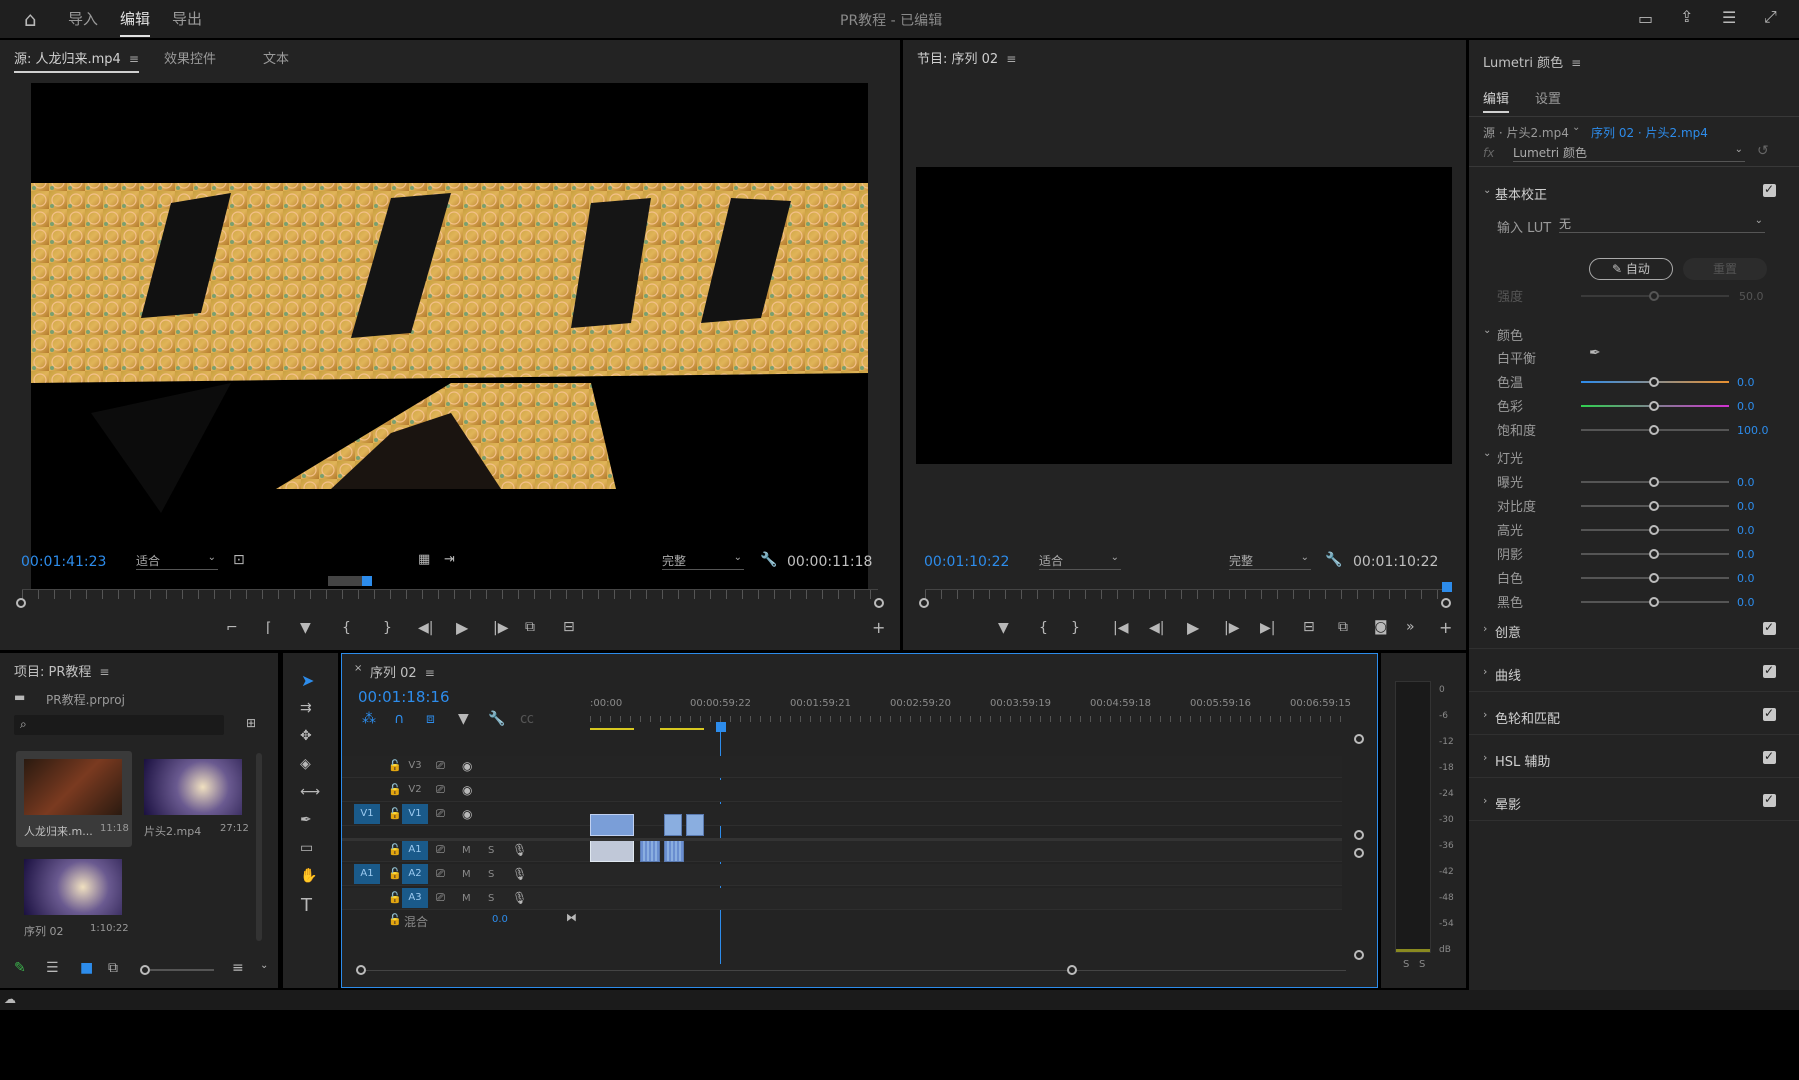  What do you see at coordinates (1075, 628) in the screenshot?
I see `mark-out-icon: }` at bounding box center [1075, 628].